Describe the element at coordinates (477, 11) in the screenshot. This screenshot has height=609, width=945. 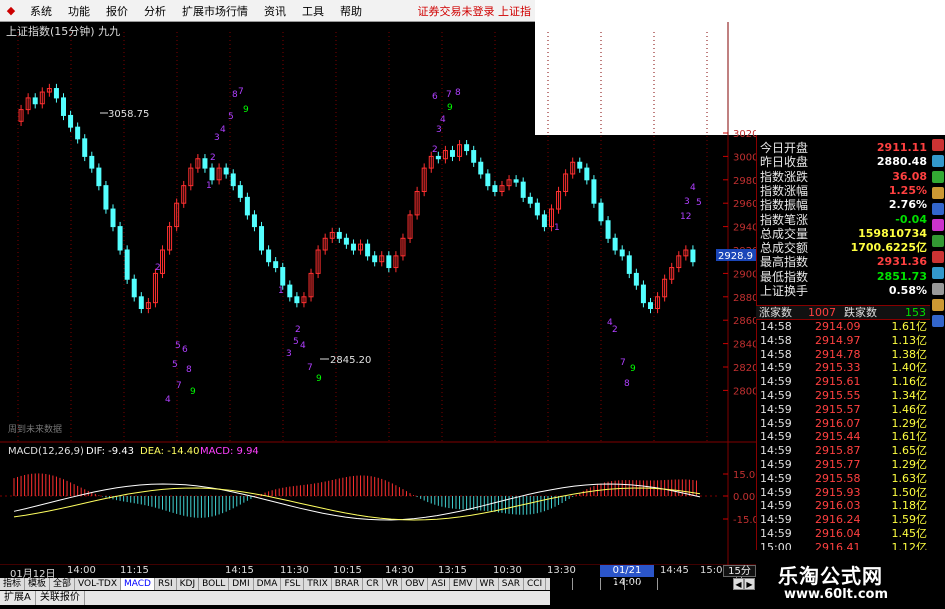
I see `login-status: 证券交易未登录 上证指` at that location.